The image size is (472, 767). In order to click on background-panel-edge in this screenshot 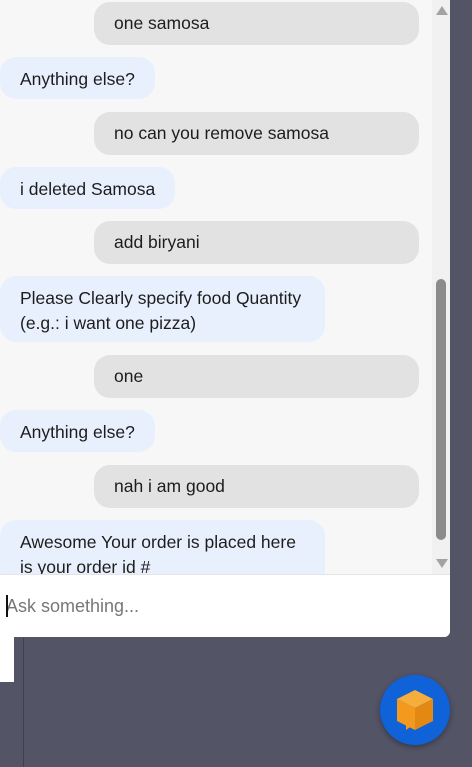, I will do `click(7, 656)`.